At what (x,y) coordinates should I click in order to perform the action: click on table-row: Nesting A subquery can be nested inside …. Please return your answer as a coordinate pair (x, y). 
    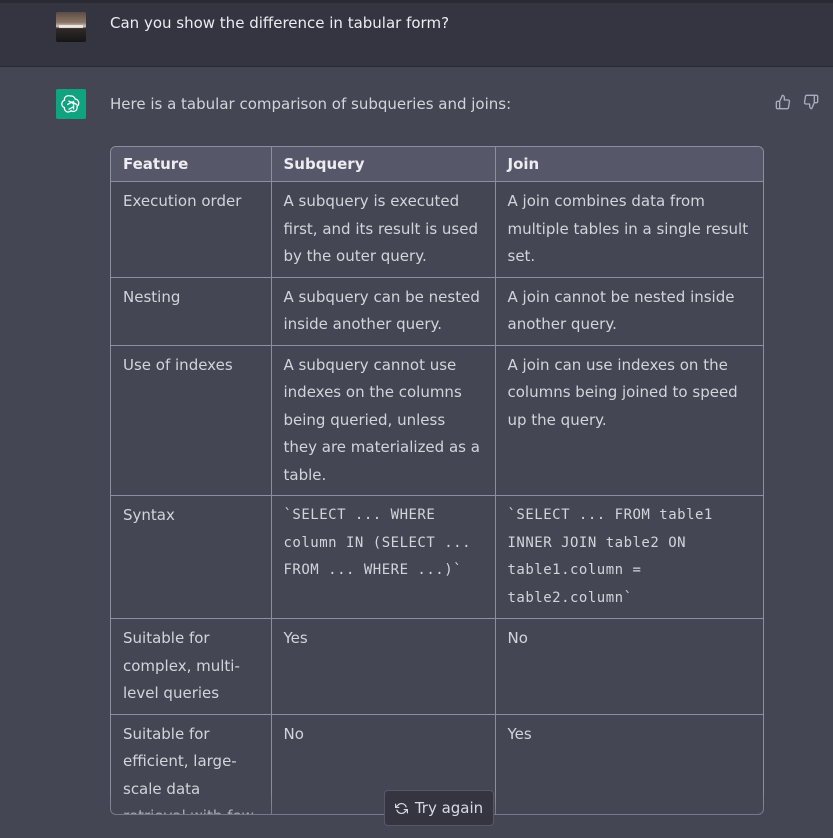
    Looking at the image, I should click on (437, 311).